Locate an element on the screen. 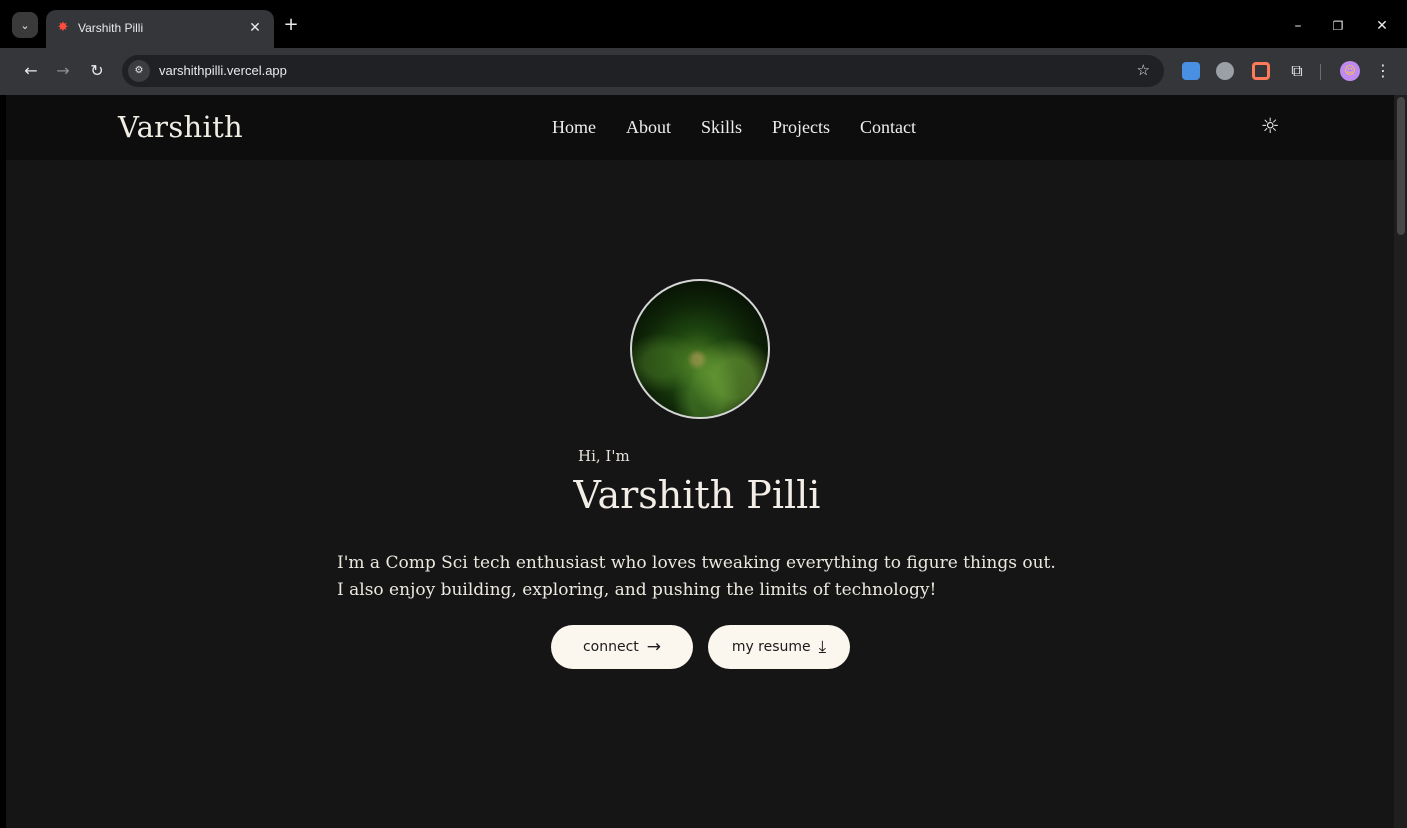  bookmark-star-icon: ☆ is located at coordinates (1143, 70).